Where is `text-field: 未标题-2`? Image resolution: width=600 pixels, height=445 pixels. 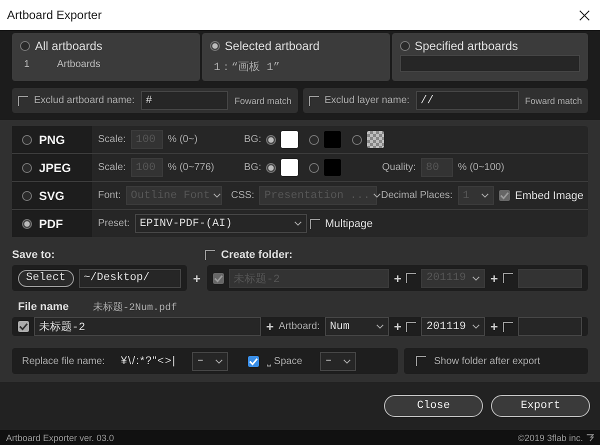
text-field: 未标题-2 is located at coordinates (148, 326).